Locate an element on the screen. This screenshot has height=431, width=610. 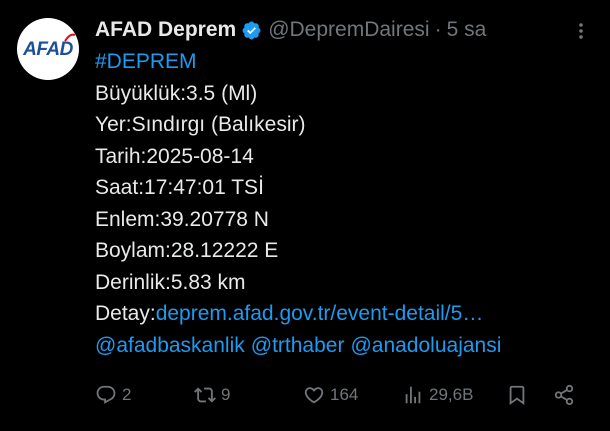
logo-swoosh-icon is located at coordinates (70, 37).